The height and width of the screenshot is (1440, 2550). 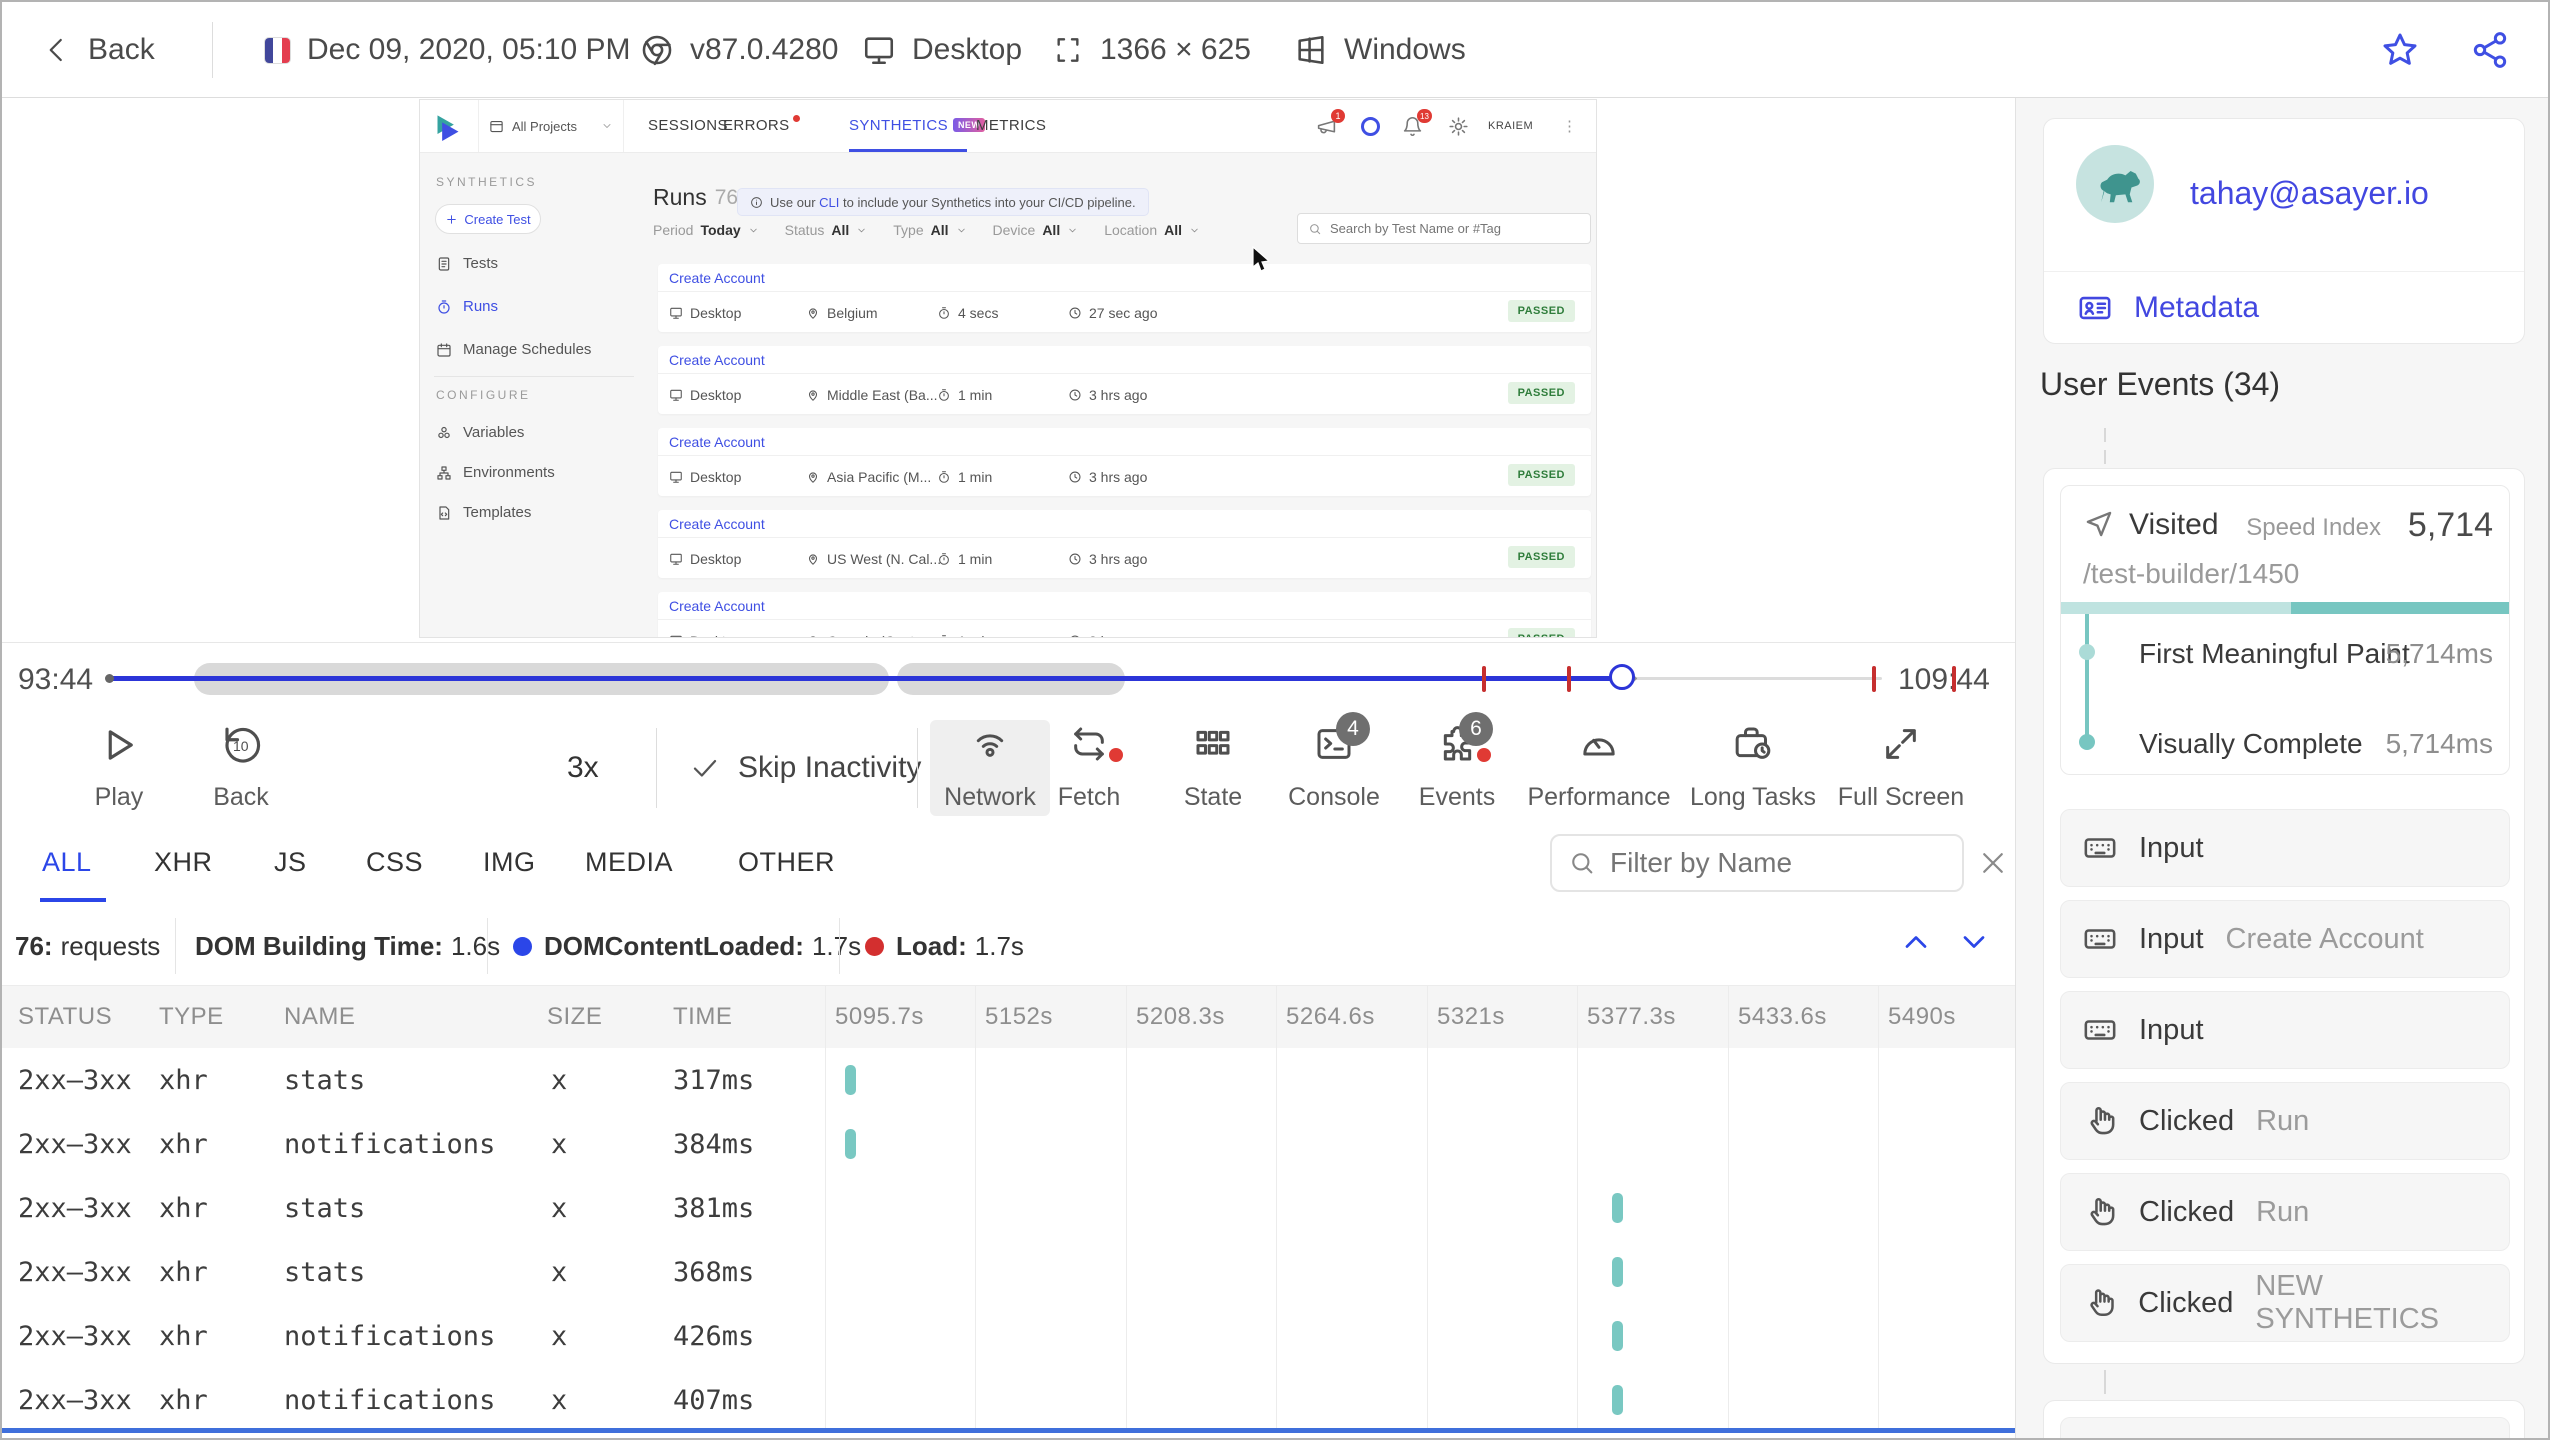 What do you see at coordinates (1916, 942) in the screenshot?
I see `chevron-up-icon` at bounding box center [1916, 942].